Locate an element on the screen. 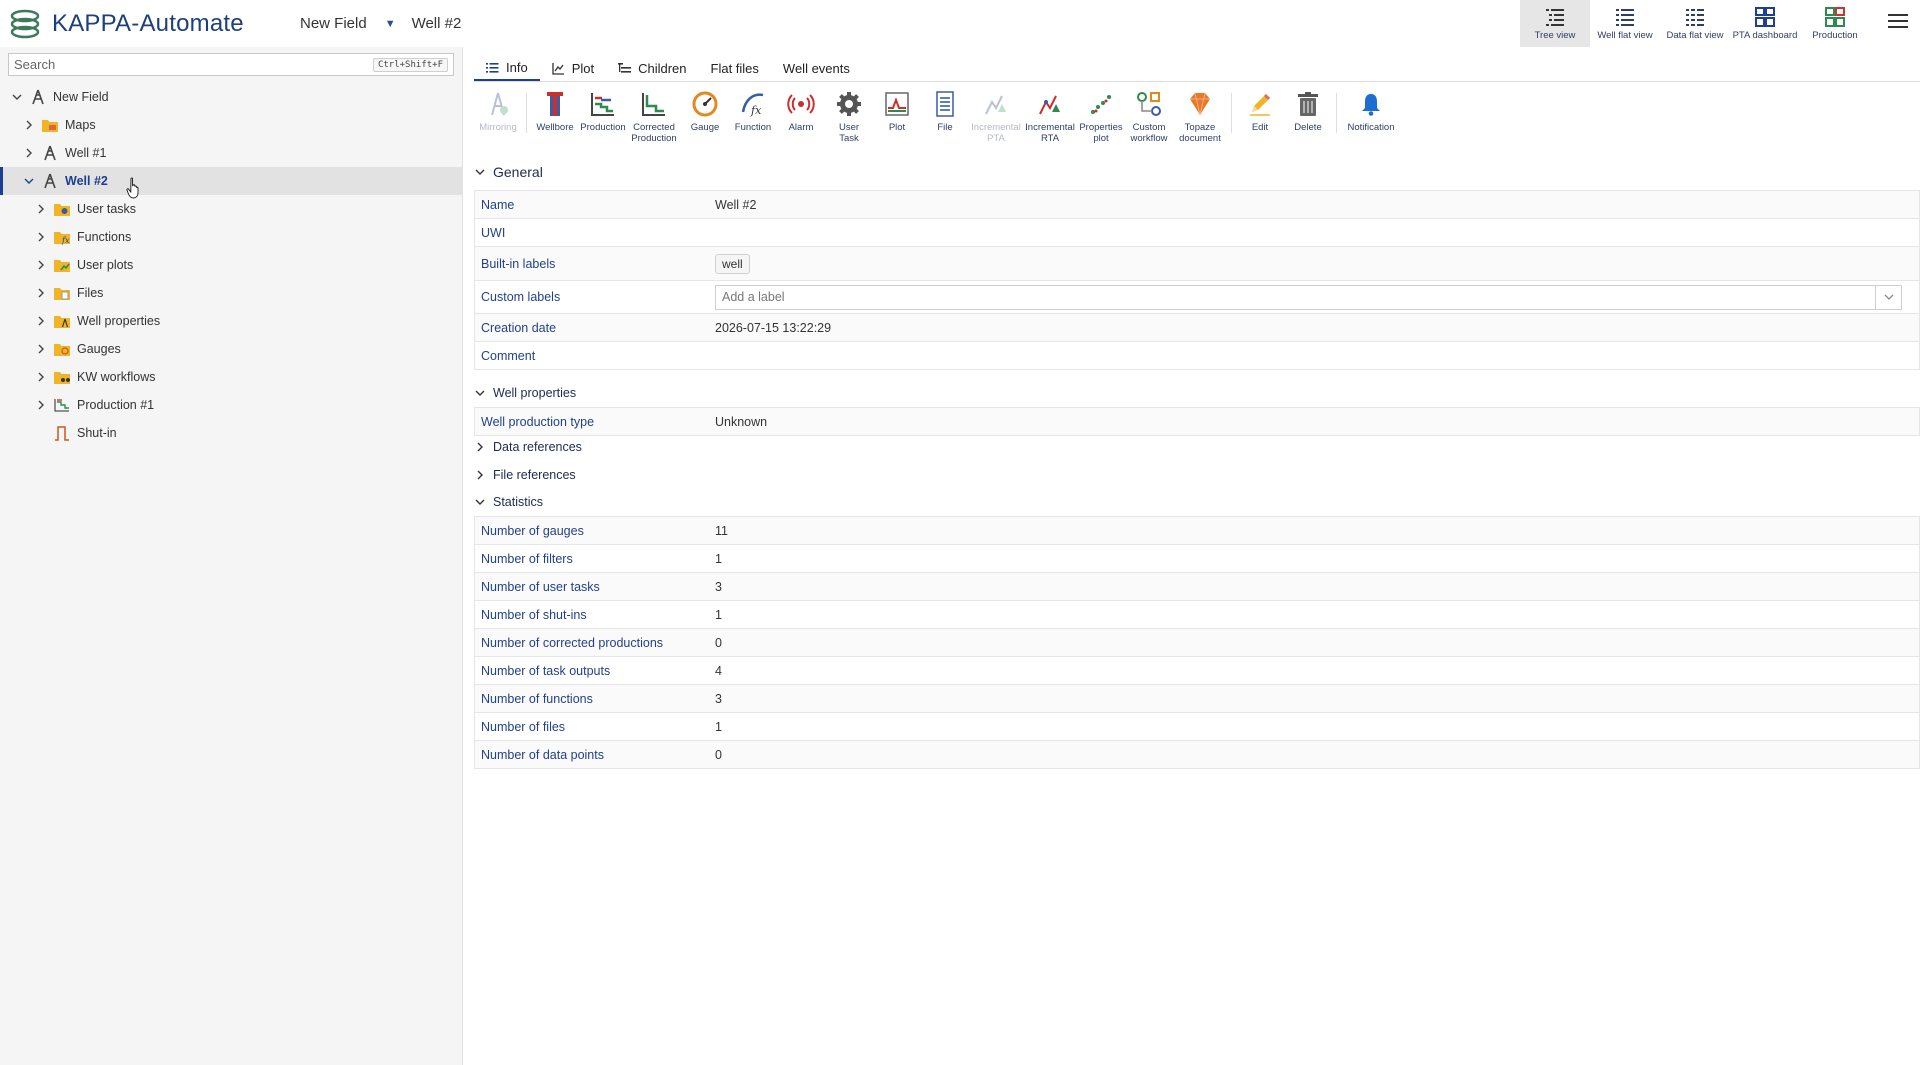 This screenshot has width=1920, height=1065. incremental-rta-button: Incremental RTA is located at coordinates (1050, 141).